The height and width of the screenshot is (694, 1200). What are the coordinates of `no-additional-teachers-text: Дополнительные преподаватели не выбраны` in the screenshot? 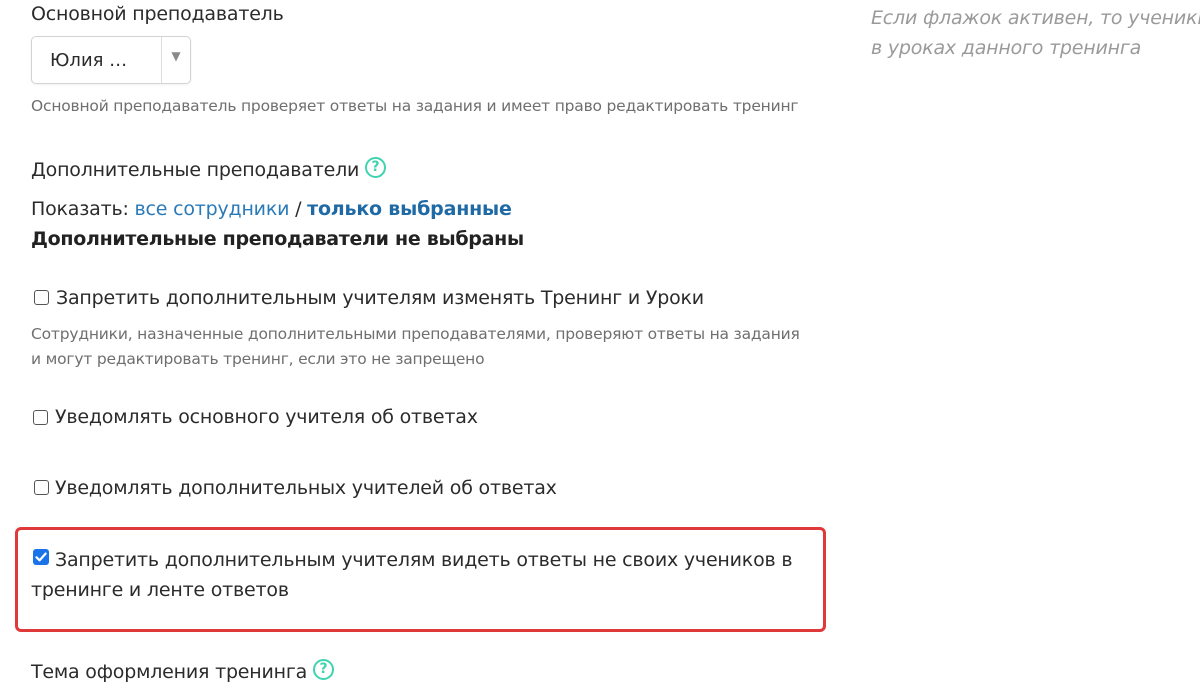 It's located at (277, 239).